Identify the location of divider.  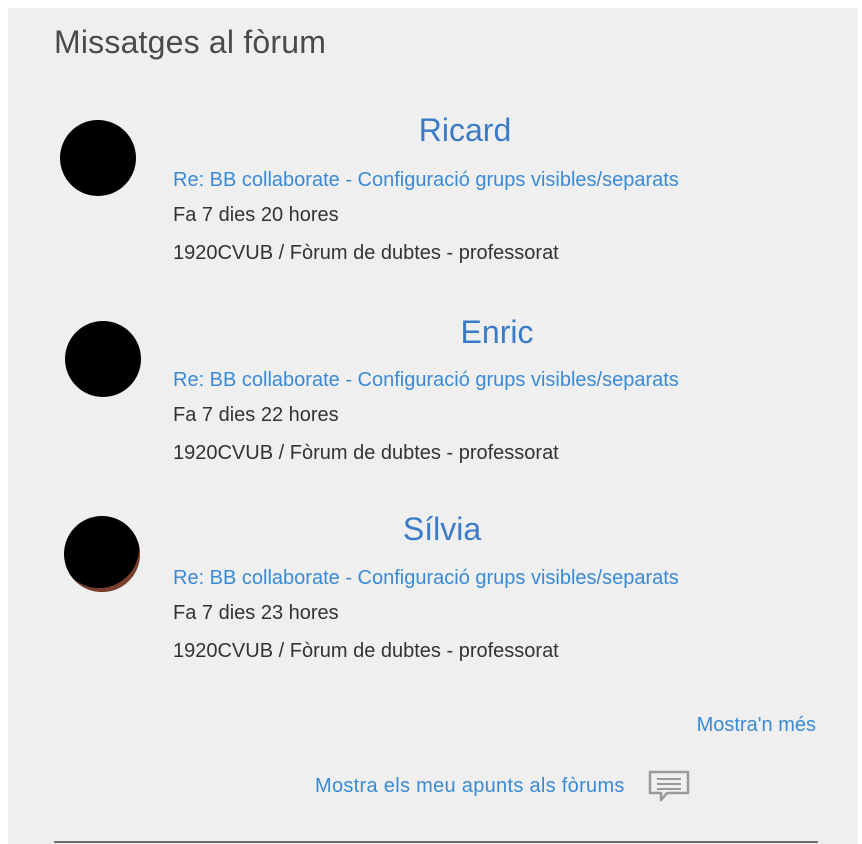
(436, 842).